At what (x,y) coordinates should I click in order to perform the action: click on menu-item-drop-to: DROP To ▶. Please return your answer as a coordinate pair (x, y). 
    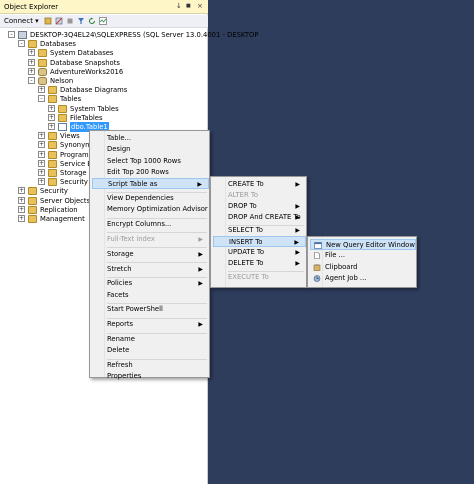
    Looking at the image, I should click on (259, 206).